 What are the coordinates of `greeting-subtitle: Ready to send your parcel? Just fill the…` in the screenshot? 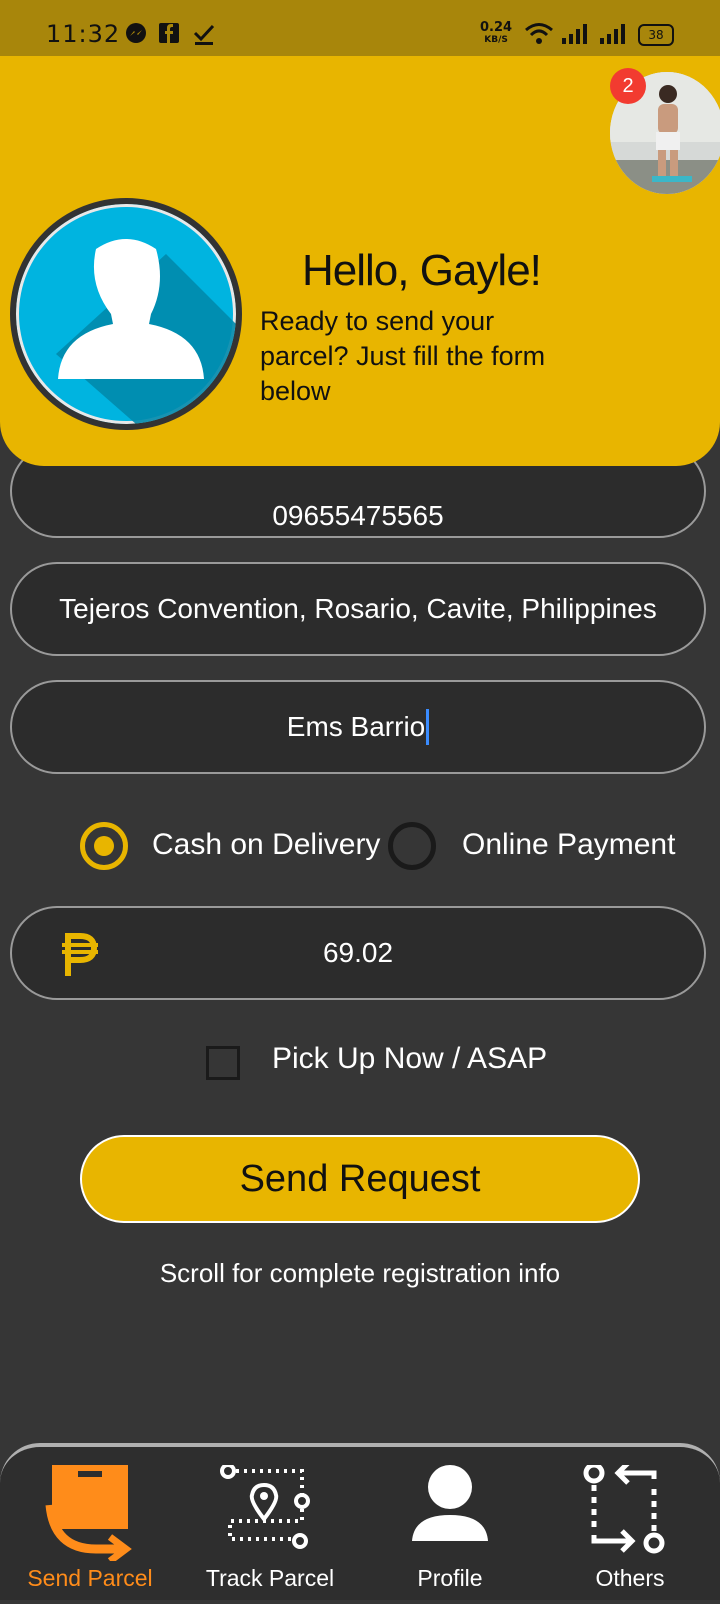 It's located at (403, 356).